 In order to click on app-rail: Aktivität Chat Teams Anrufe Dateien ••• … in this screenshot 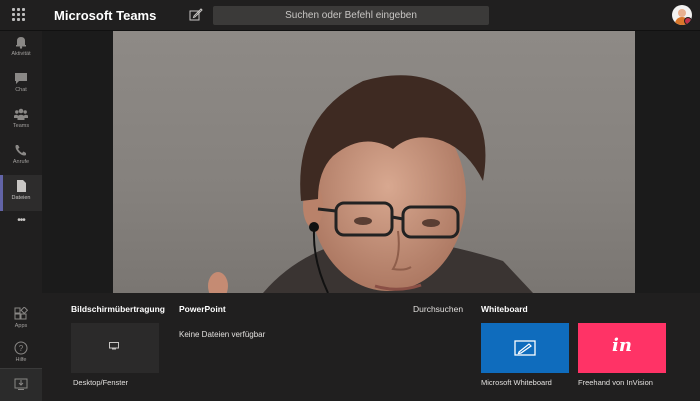, I will do `click(21, 215)`.